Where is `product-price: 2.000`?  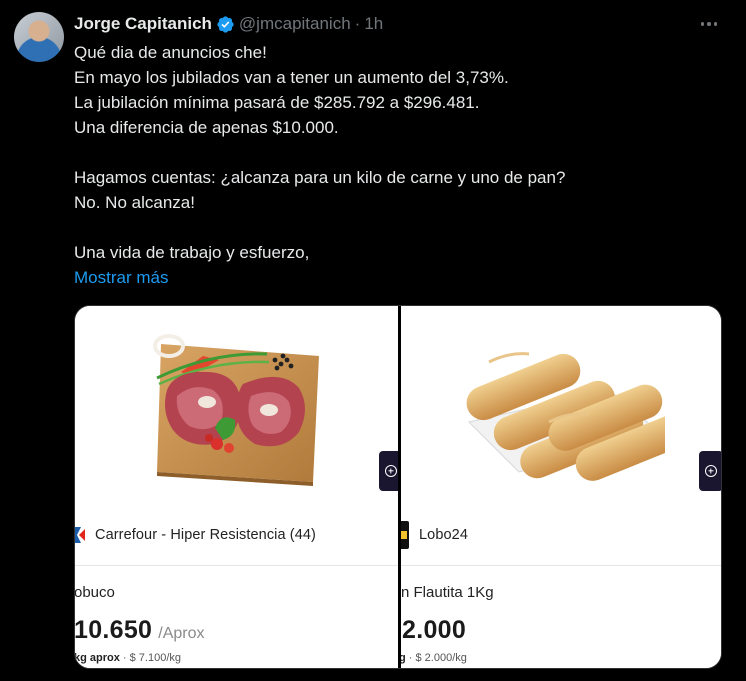
product-price: 2.000 is located at coordinates (434, 630).